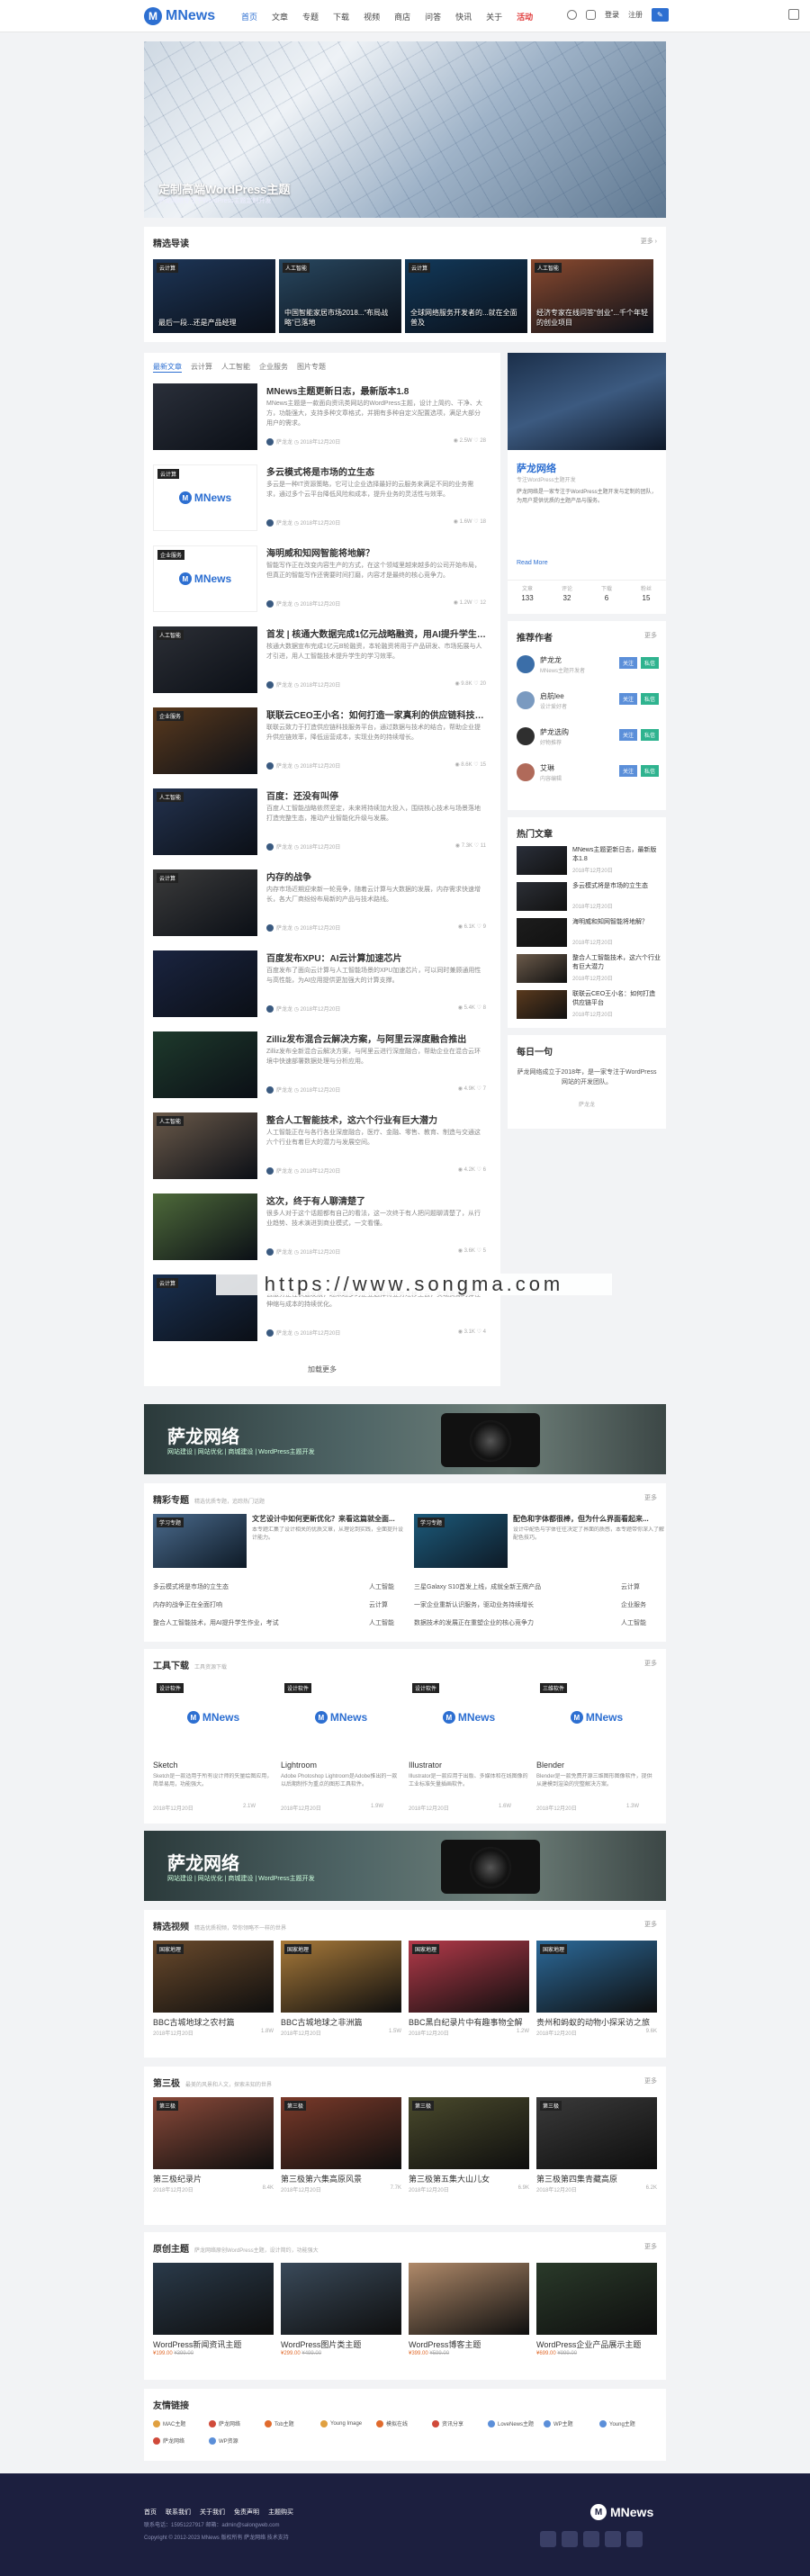  What do you see at coordinates (591, 15) in the screenshot?
I see `chat-icon` at bounding box center [591, 15].